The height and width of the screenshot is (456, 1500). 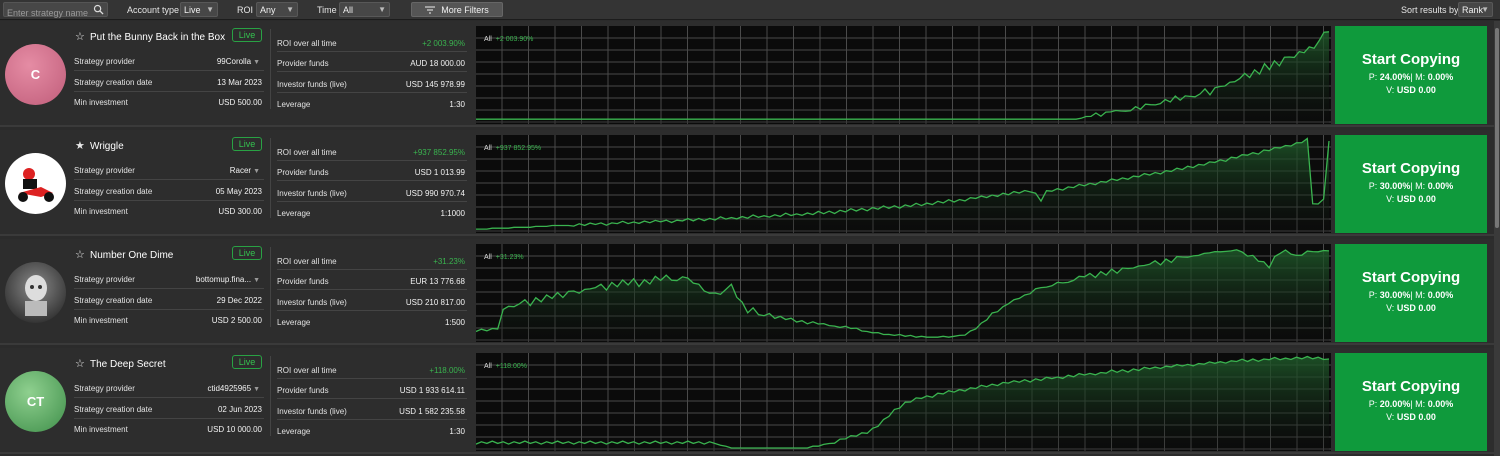 I want to click on provider-value: ctid4925965 ▼, so click(x=233, y=388).